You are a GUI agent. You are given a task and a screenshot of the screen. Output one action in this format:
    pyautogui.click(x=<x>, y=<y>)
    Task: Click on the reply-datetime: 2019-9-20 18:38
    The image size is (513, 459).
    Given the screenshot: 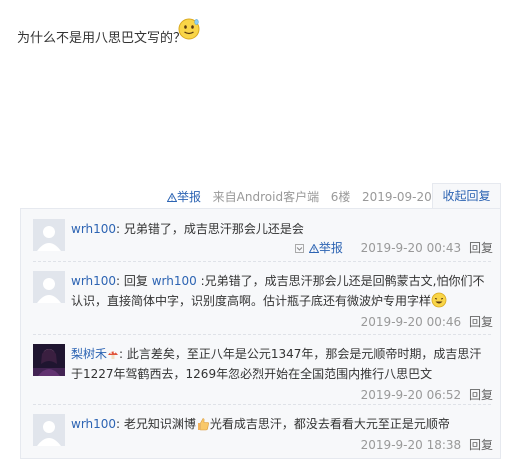 What is the action you would take?
    pyautogui.click(x=411, y=445)
    